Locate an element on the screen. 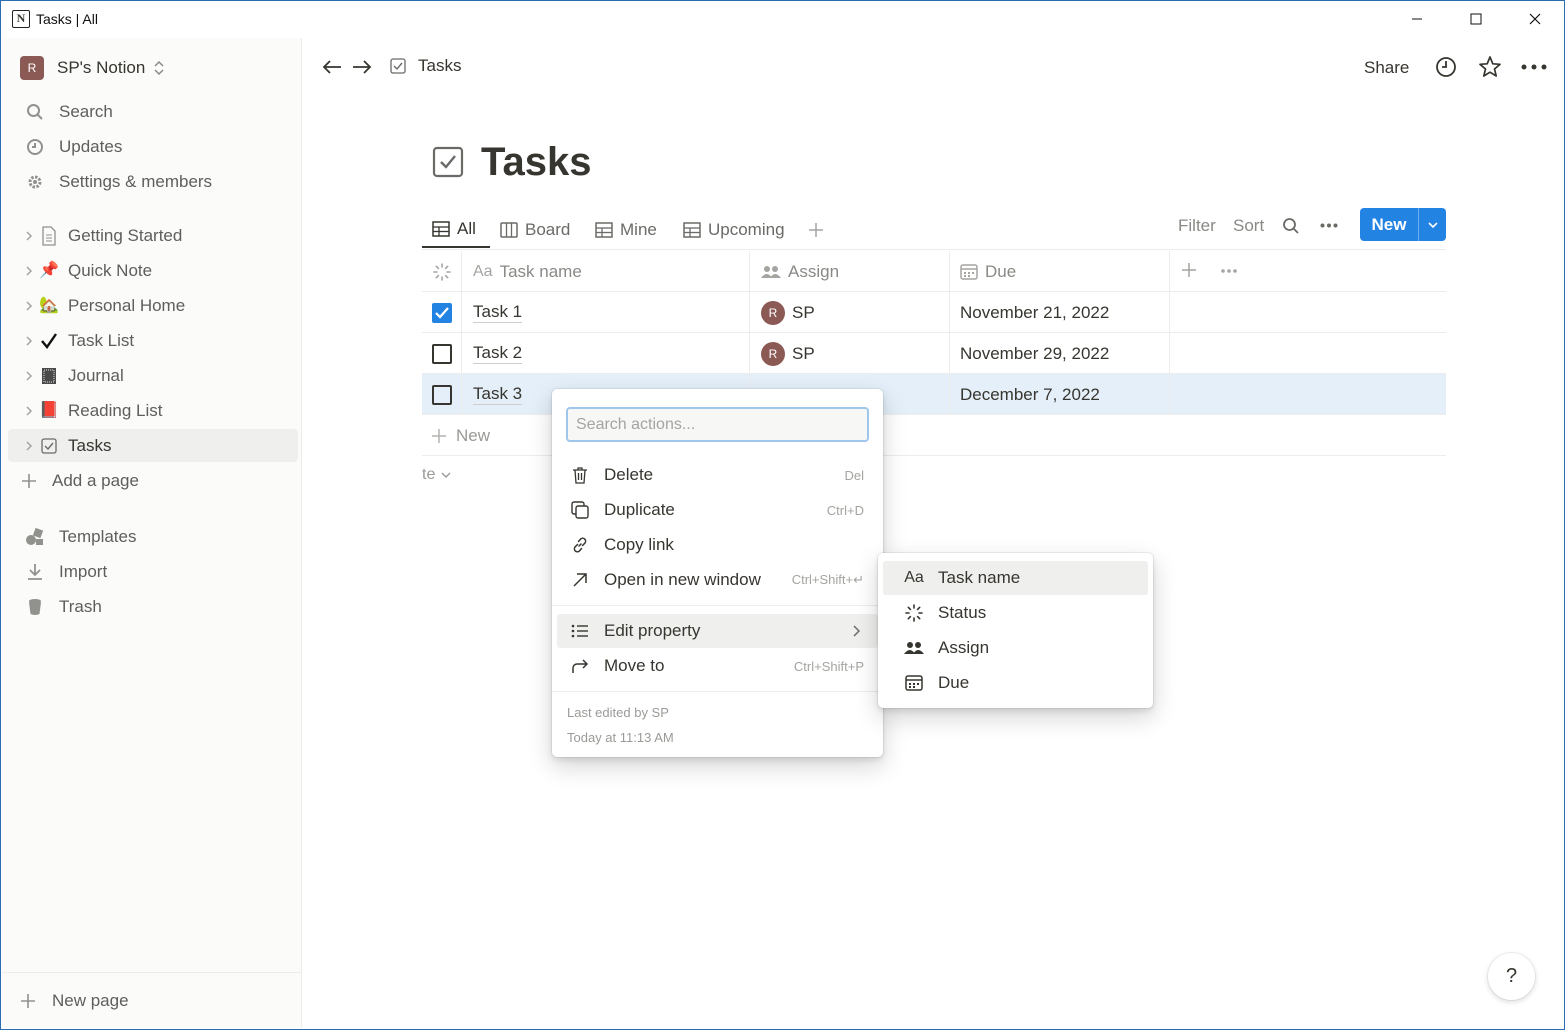 This screenshot has height=1030, width=1565. title-bar: N Tasks | All is located at coordinates (782, 19).